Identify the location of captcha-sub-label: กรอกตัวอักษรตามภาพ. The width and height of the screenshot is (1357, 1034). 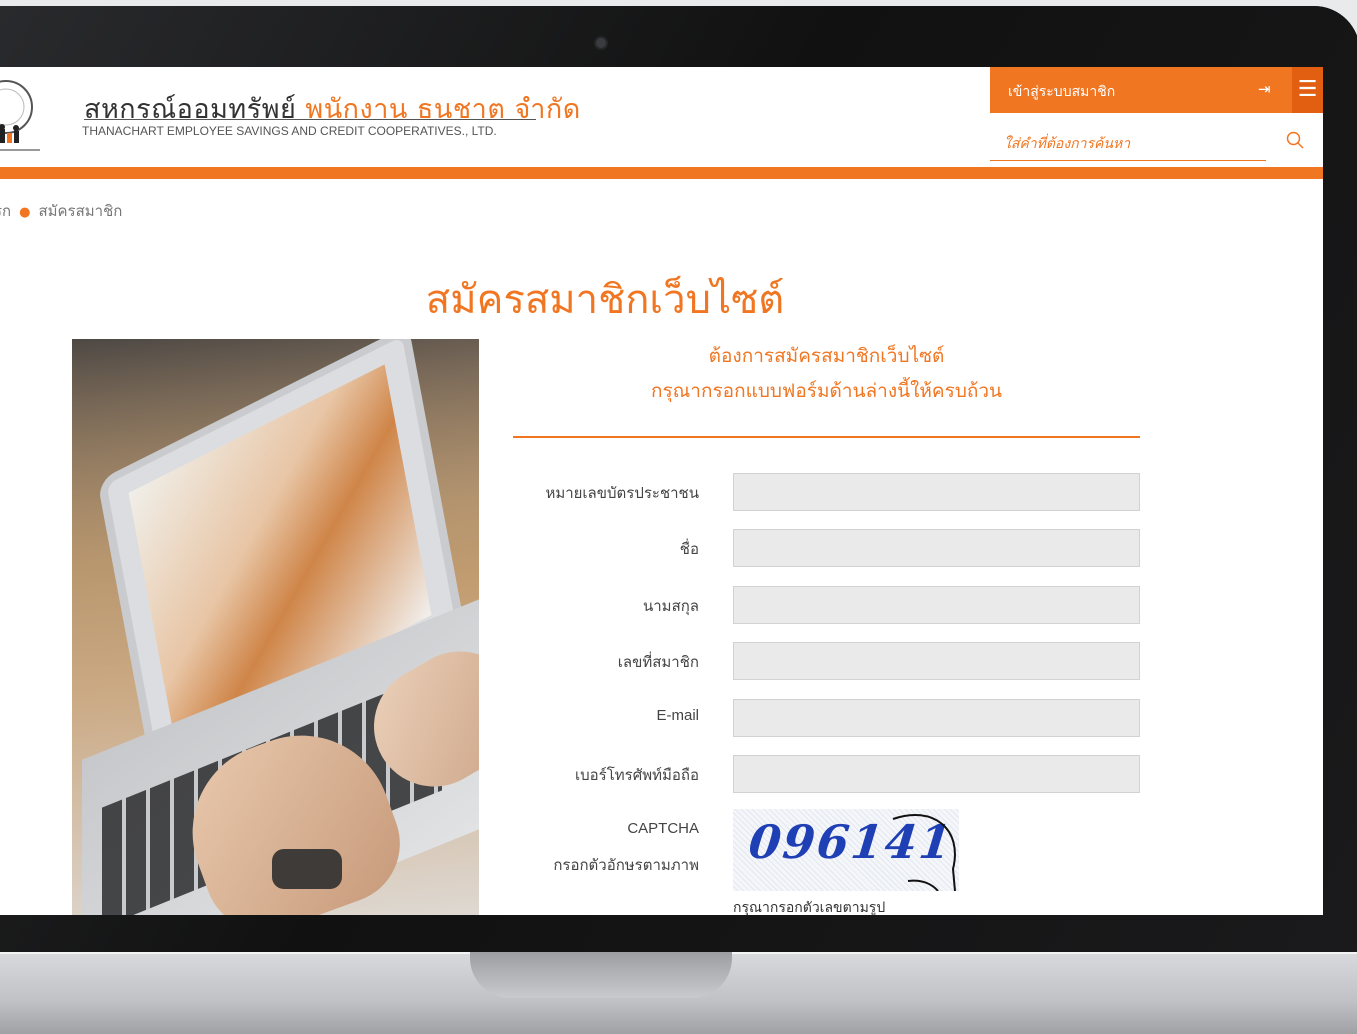
(626, 865).